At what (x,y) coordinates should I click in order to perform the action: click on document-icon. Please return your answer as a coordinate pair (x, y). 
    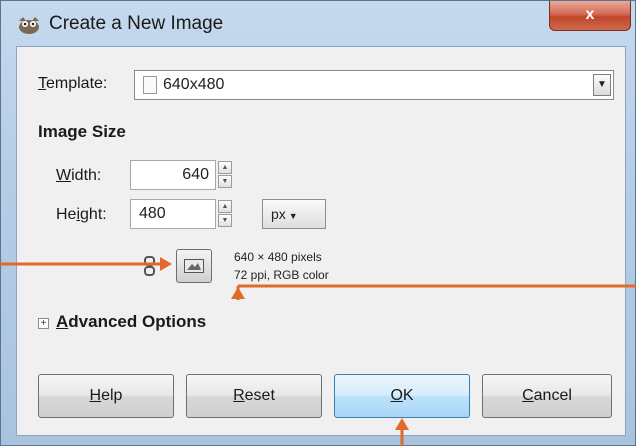
    Looking at the image, I should click on (150, 85).